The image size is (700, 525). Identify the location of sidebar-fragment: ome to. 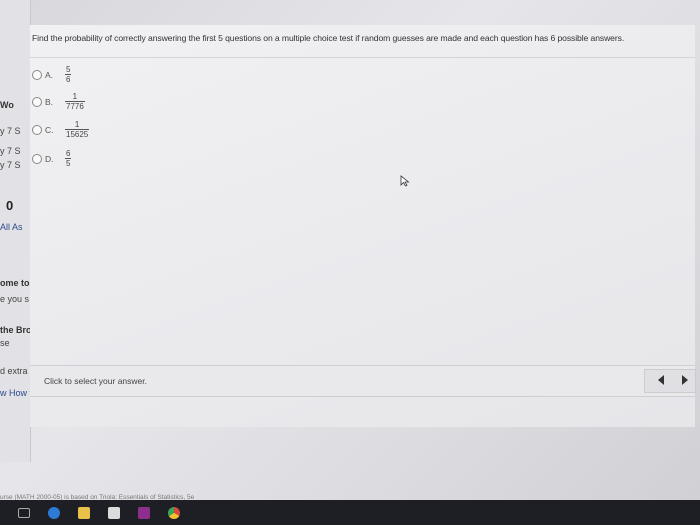
(15, 283).